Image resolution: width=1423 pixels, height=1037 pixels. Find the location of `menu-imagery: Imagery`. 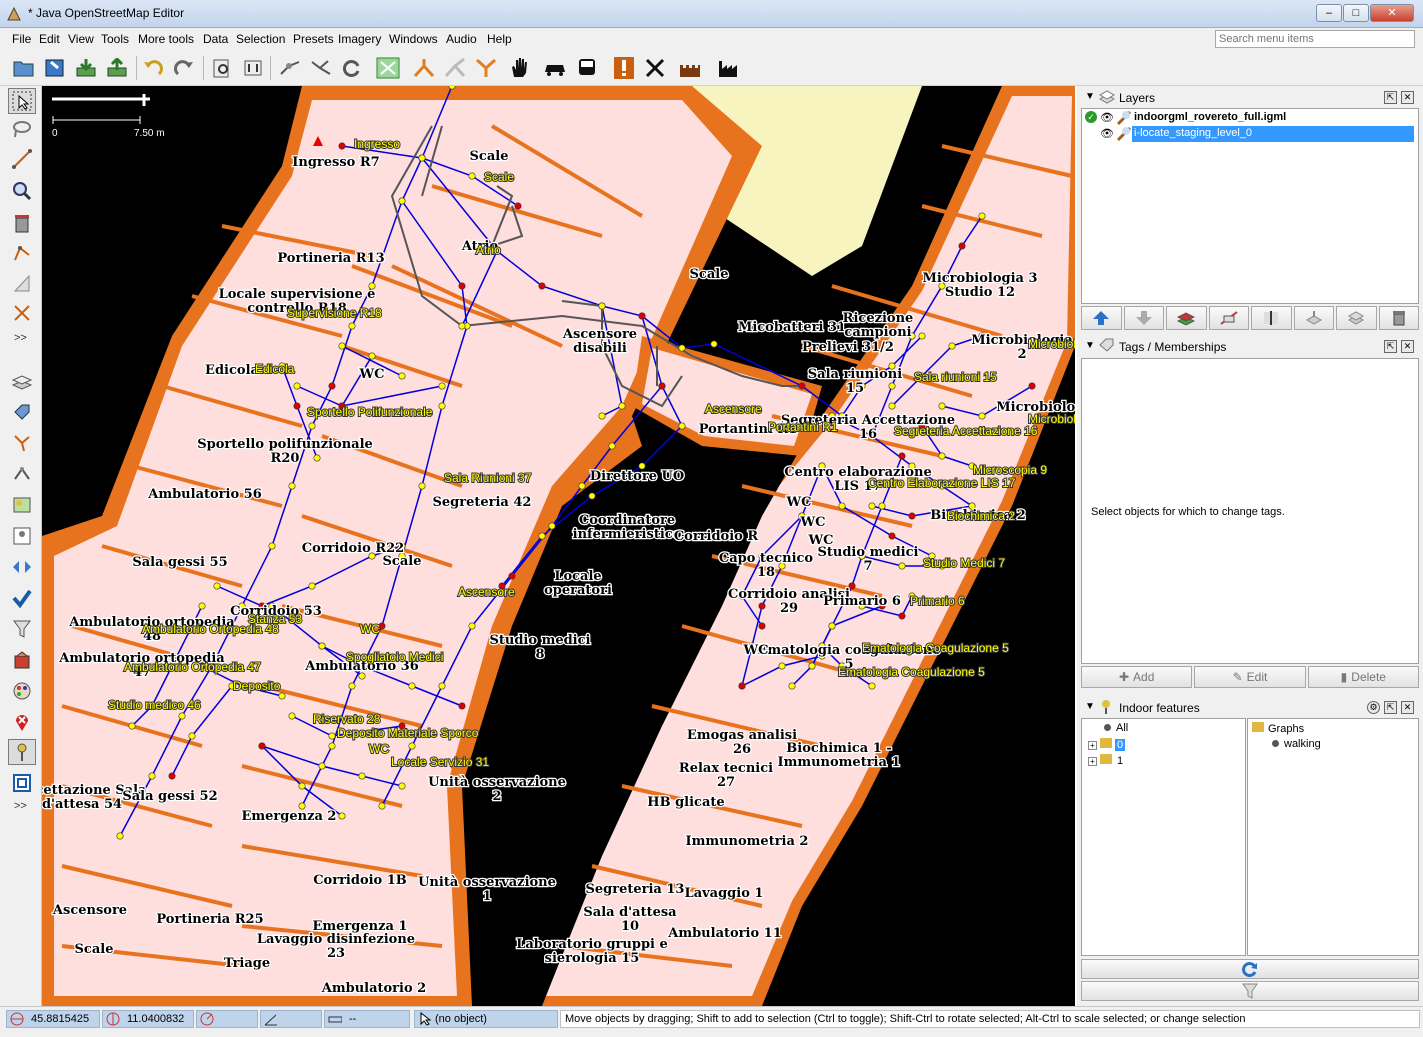

menu-imagery: Imagery is located at coordinates (359, 39).